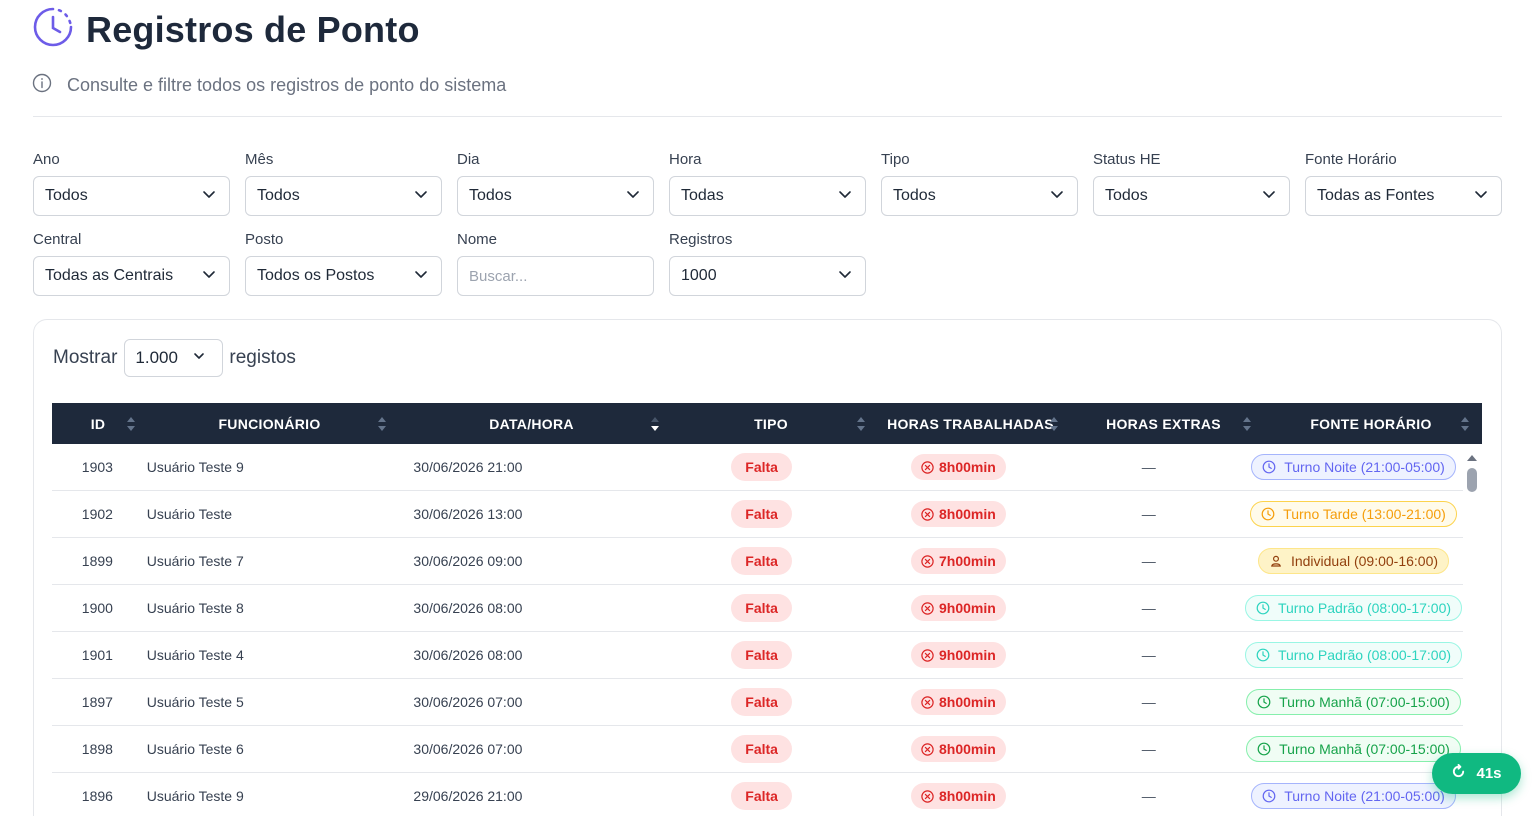 This screenshot has height=816, width=1535. What do you see at coordinates (767, 196) in the screenshot?
I see `hora-select: Todas` at bounding box center [767, 196].